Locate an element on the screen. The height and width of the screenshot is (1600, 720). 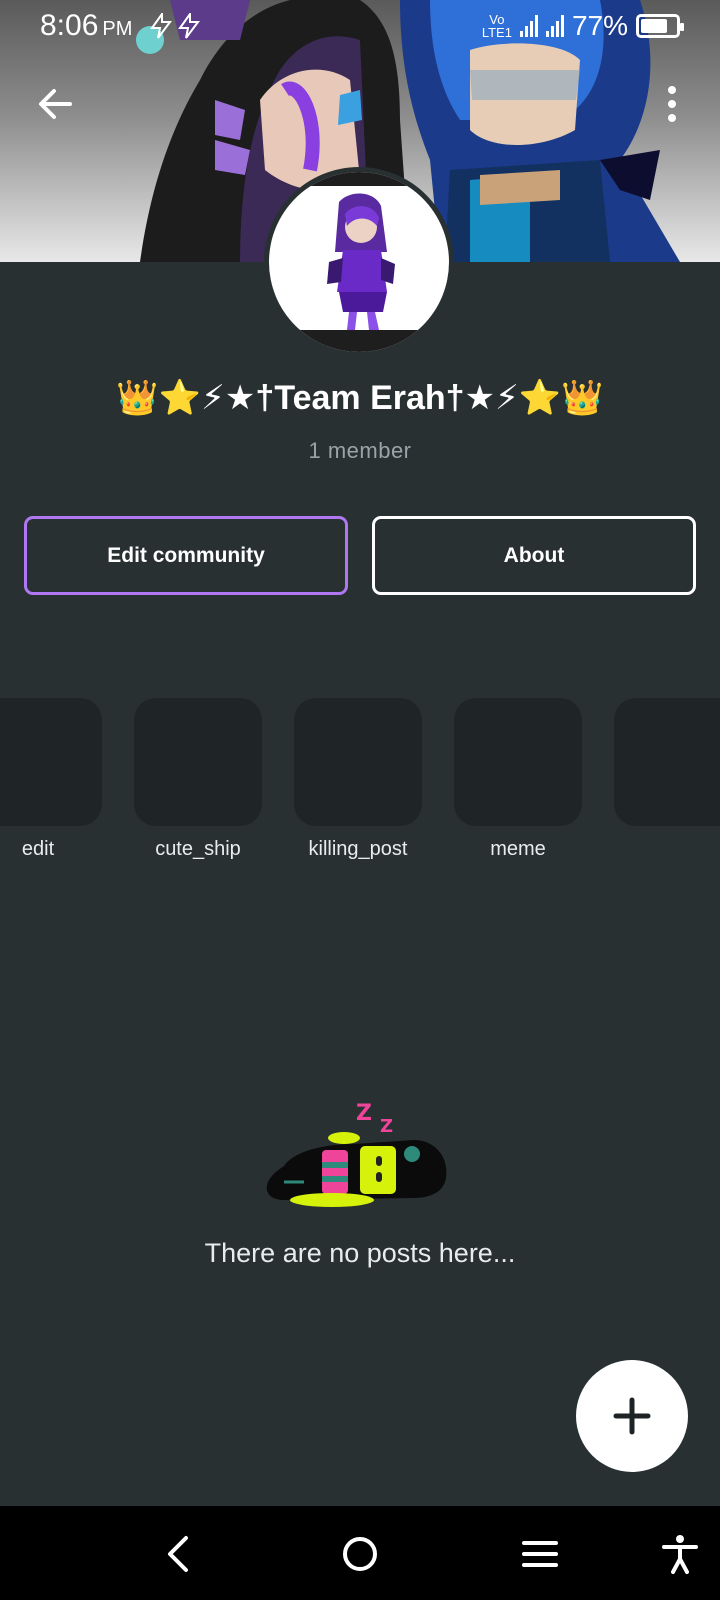
about-button: About is located at coordinates (534, 555).